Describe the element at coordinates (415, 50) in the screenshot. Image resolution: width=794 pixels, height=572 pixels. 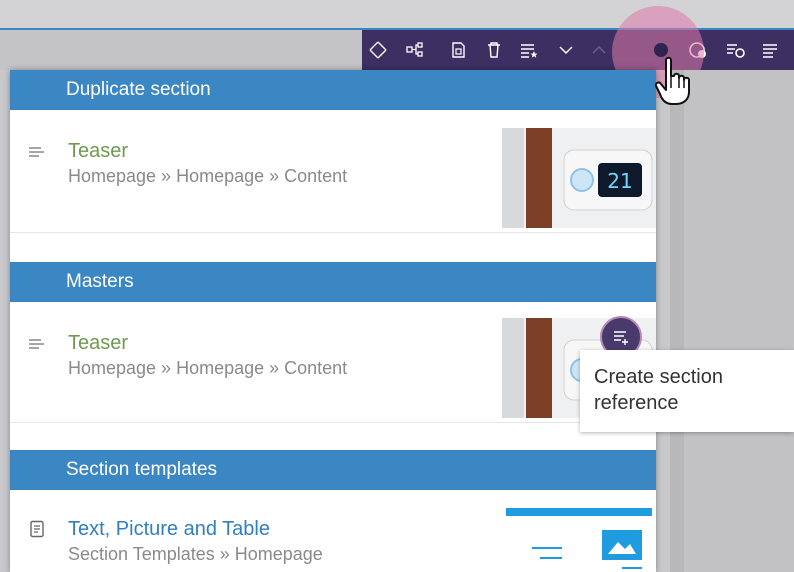
I see `structure-icon` at that location.